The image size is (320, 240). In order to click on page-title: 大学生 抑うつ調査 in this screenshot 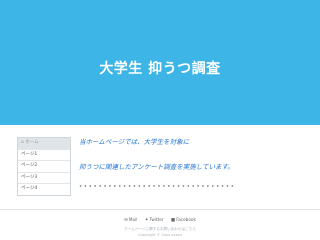, I will do `click(160, 69)`.